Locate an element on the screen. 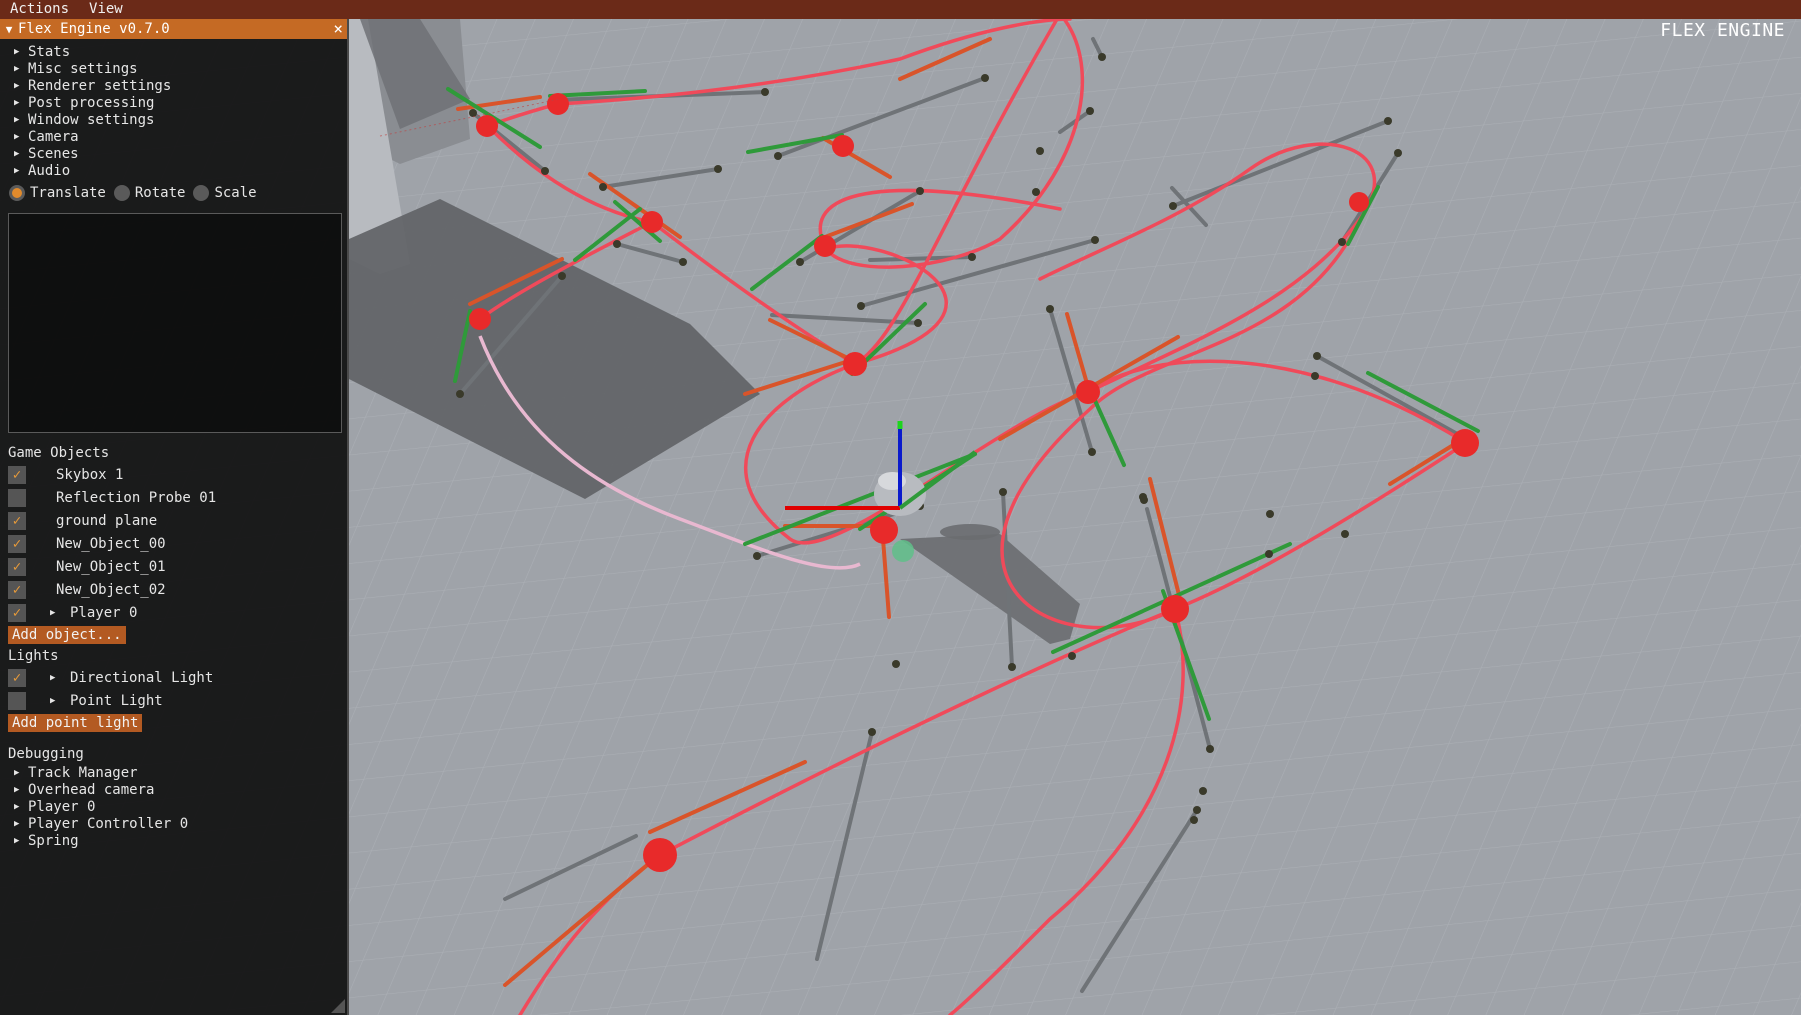 The height and width of the screenshot is (1015, 1801). list-item: ✓ New_Object_01 is located at coordinates (173, 566).